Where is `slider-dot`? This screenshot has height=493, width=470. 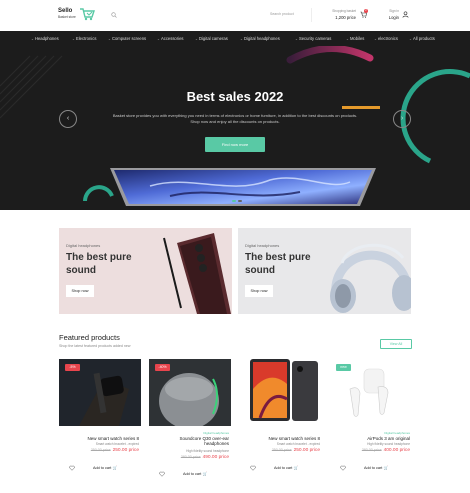 slider-dot is located at coordinates (240, 201).